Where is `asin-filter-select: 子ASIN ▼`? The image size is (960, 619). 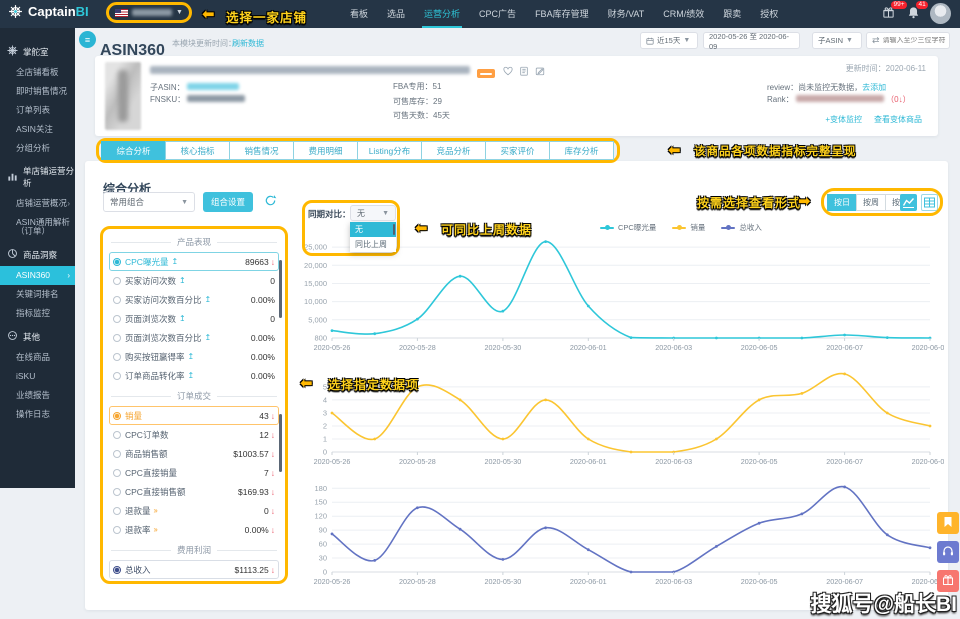
asin-filter-select: 子ASIN ▼ is located at coordinates (837, 40).